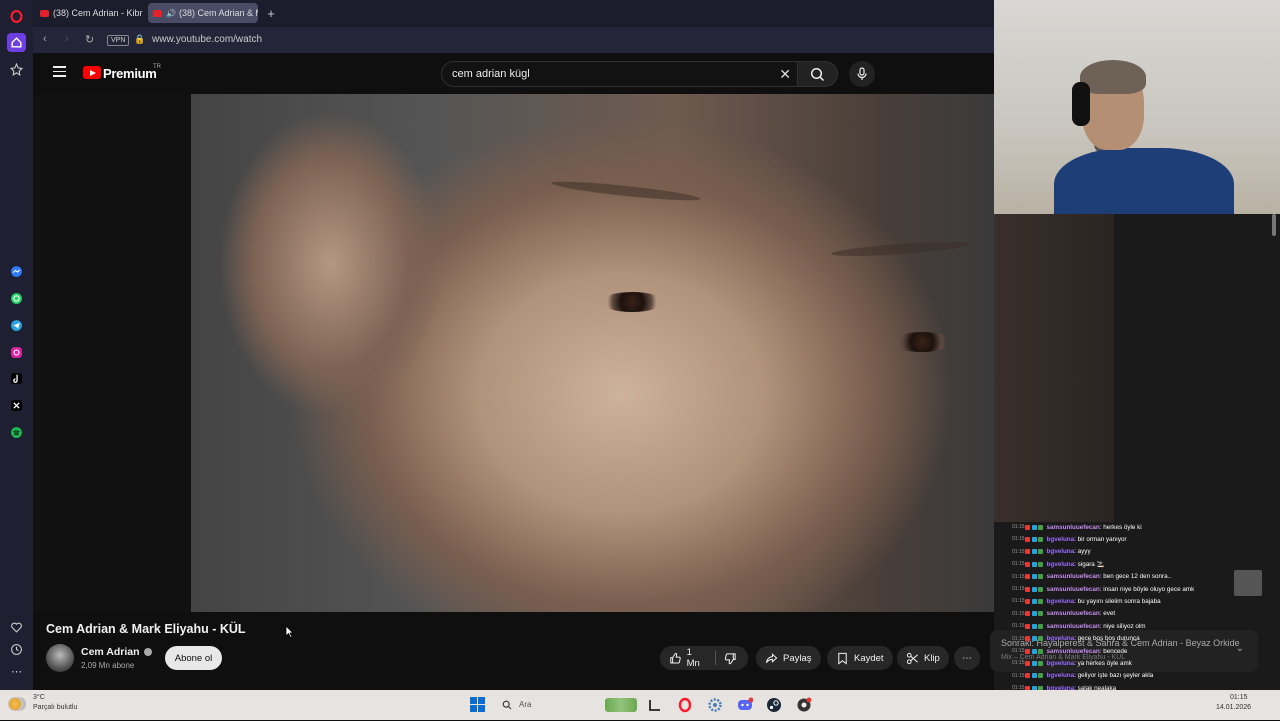 The width and height of the screenshot is (1280, 721). Describe the element at coordinates (842, 658) in the screenshot. I see `bookmark-icon` at that location.